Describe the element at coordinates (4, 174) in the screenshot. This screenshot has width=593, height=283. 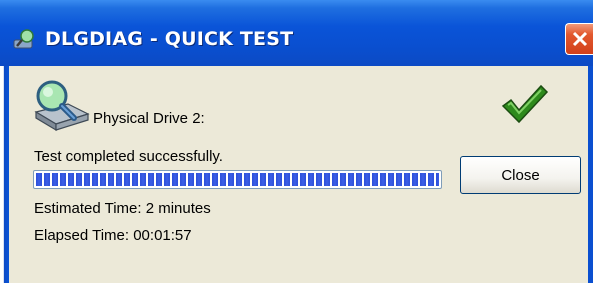
I see `window-left-border` at that location.